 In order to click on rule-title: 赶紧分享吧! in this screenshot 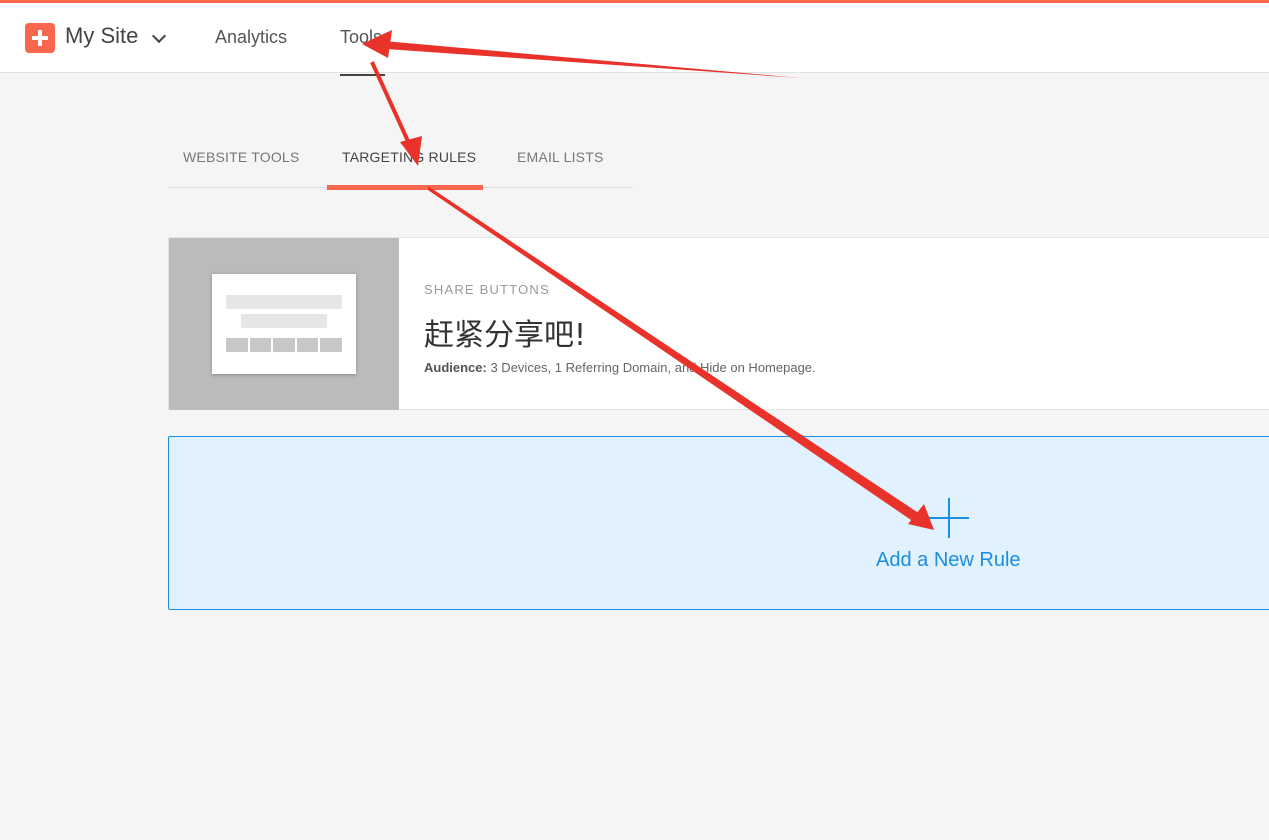, I will do `click(505, 335)`.